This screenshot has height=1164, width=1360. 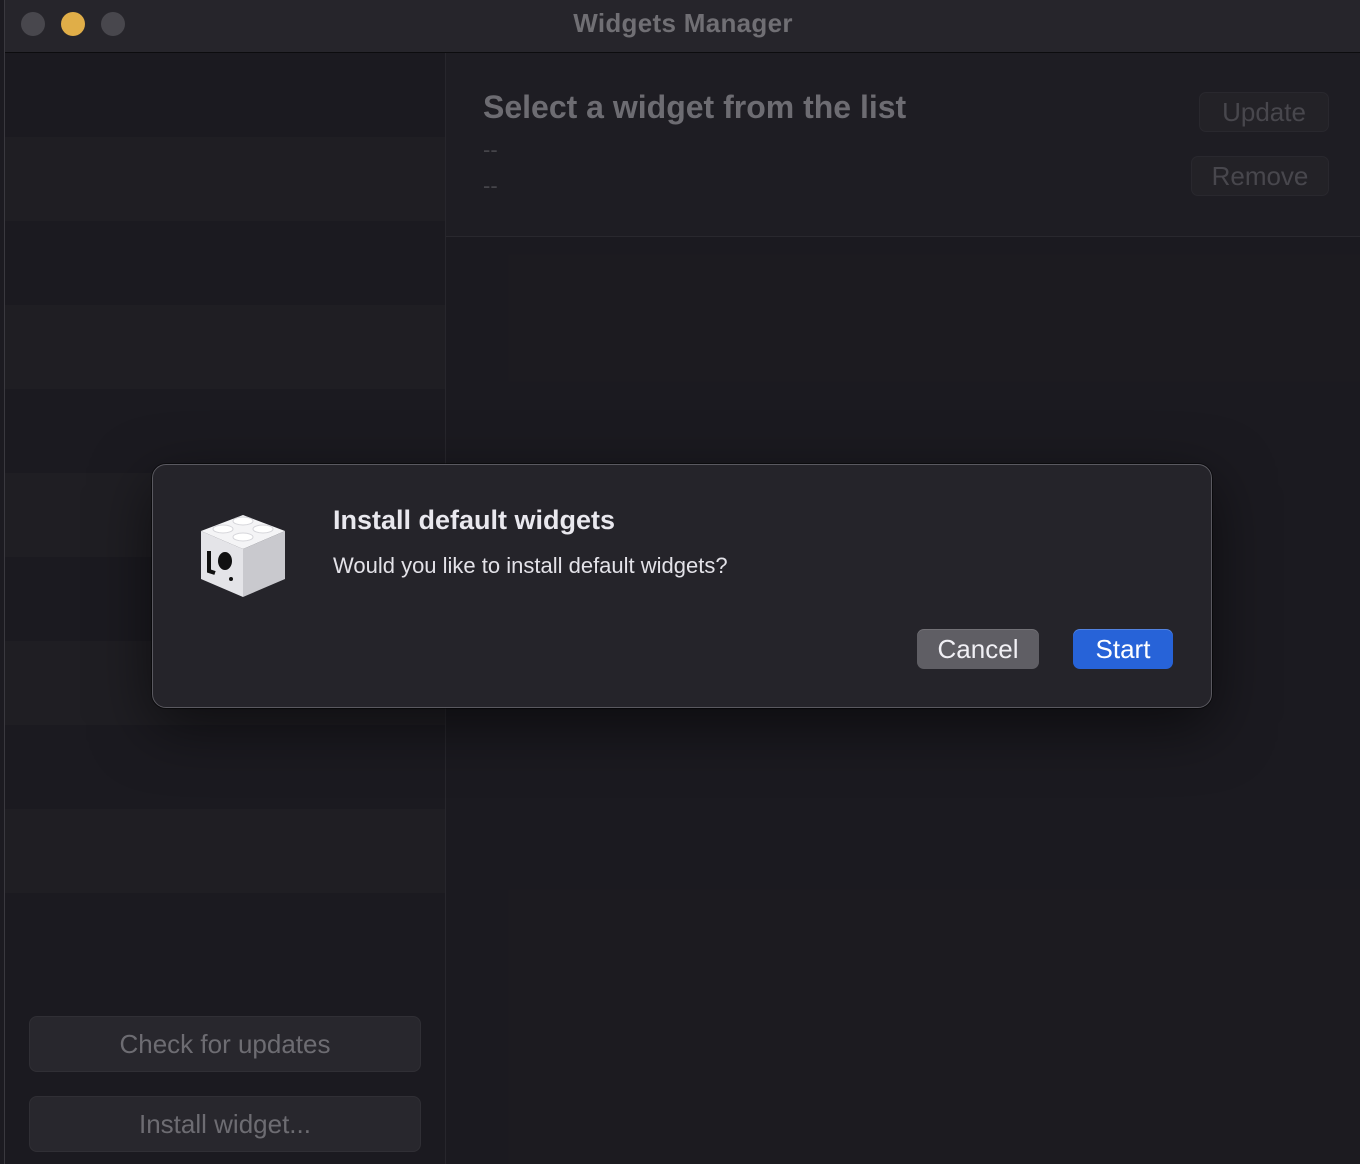 What do you see at coordinates (978, 649) in the screenshot?
I see `cancel-button: Cancel` at bounding box center [978, 649].